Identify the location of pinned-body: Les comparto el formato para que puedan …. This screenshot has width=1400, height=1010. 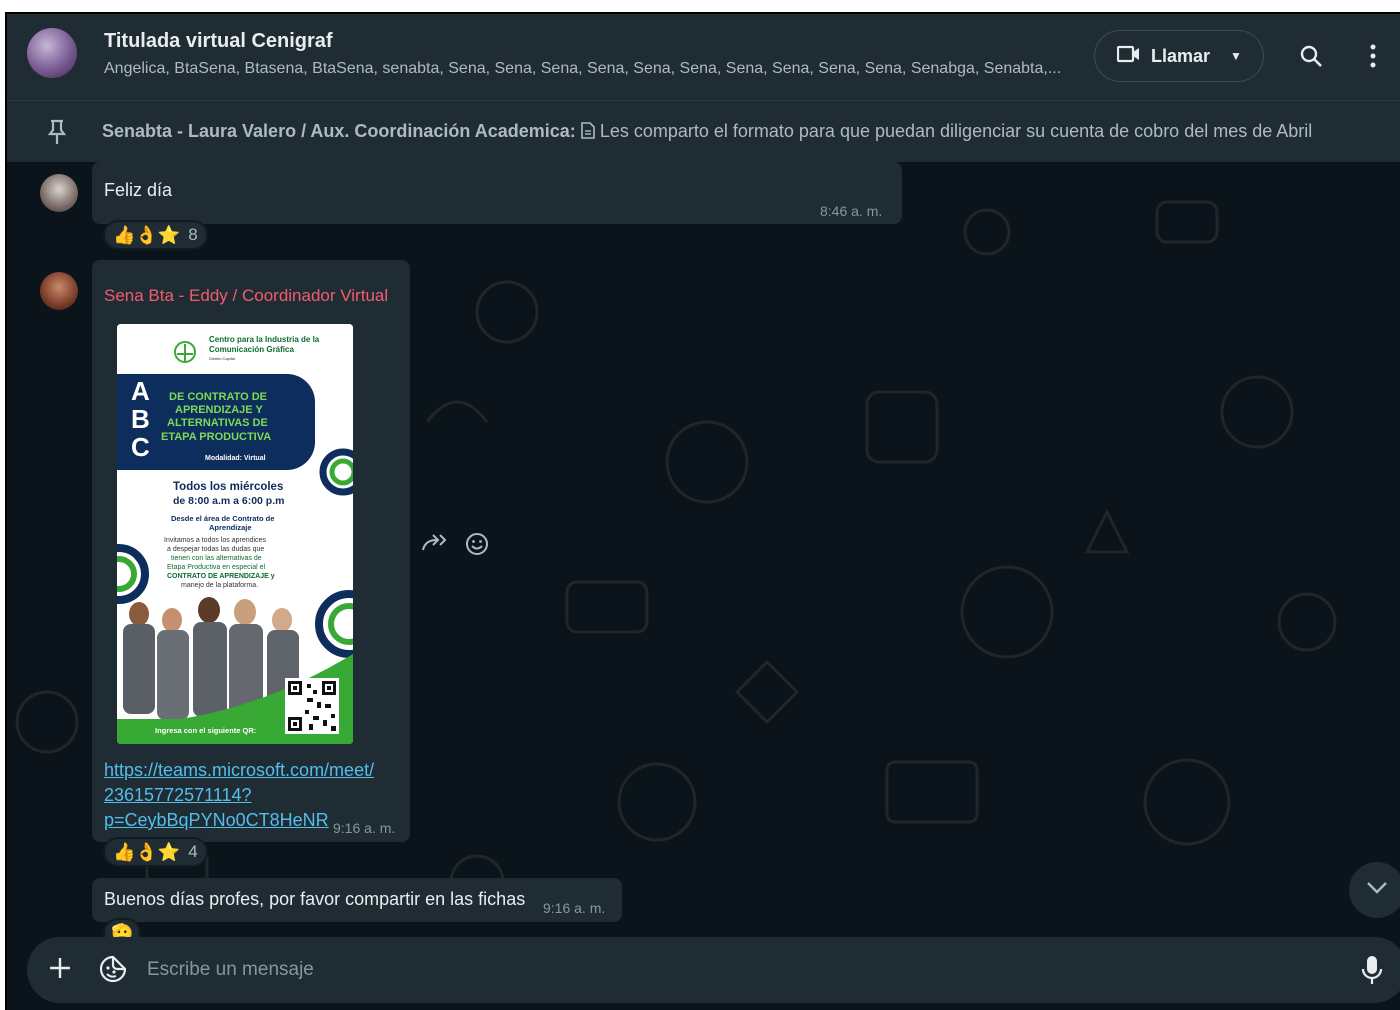
(956, 131).